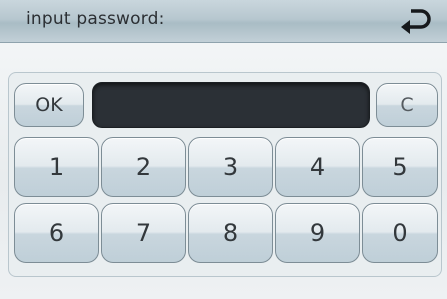 The width and height of the screenshot is (447, 299). What do you see at coordinates (400, 167) in the screenshot?
I see `digit-key-5: 5` at bounding box center [400, 167].